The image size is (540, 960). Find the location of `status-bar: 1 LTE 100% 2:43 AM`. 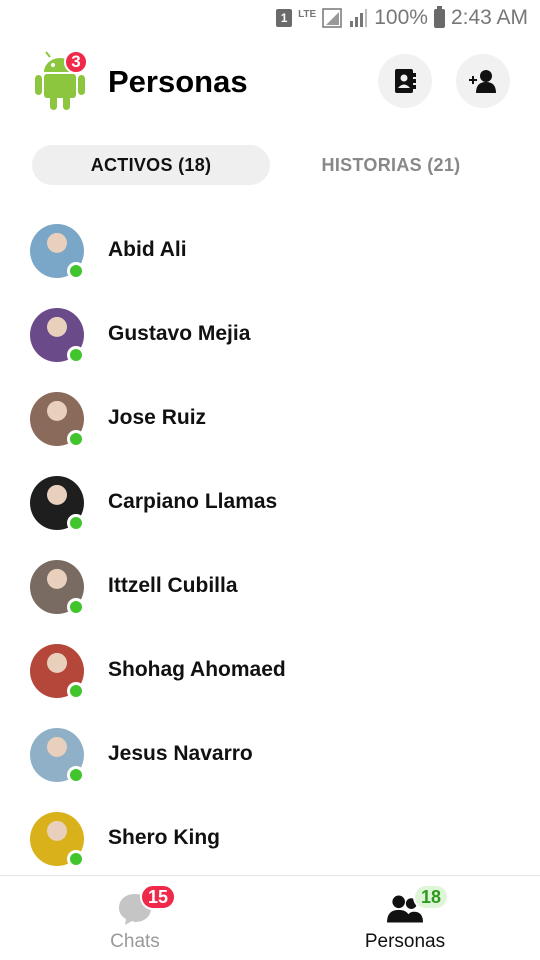

status-bar: 1 LTE 100% 2:43 AM is located at coordinates (270, 18).